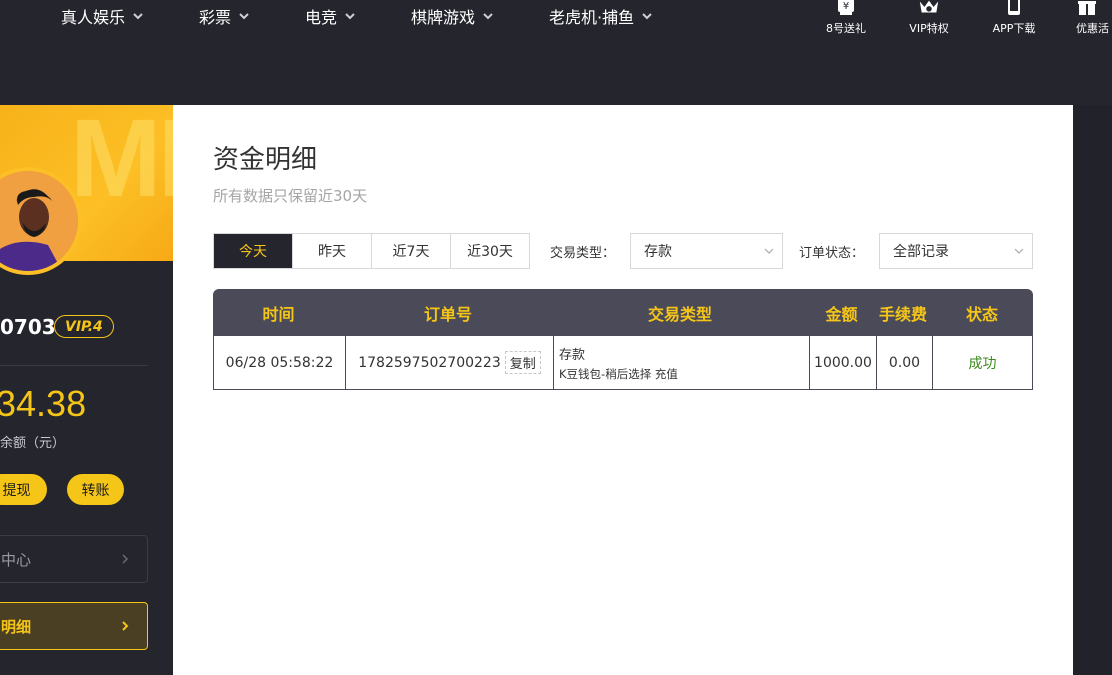  I want to click on nav-item-esports: 电竞, so click(330, 16).